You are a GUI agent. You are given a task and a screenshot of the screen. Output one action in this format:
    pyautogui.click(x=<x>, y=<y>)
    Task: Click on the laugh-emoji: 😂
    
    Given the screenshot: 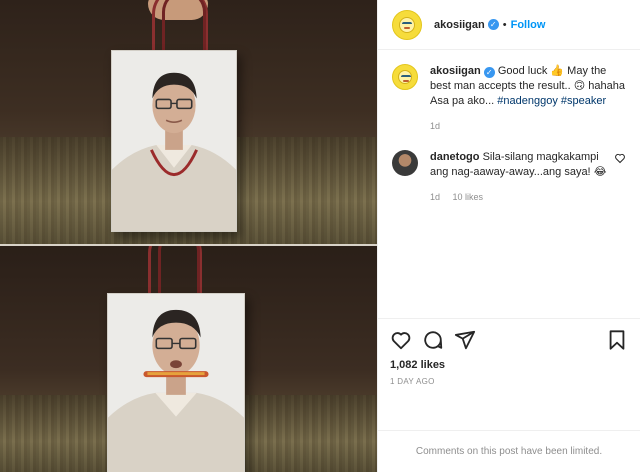 What is the action you would take?
    pyautogui.click(x=600, y=172)
    